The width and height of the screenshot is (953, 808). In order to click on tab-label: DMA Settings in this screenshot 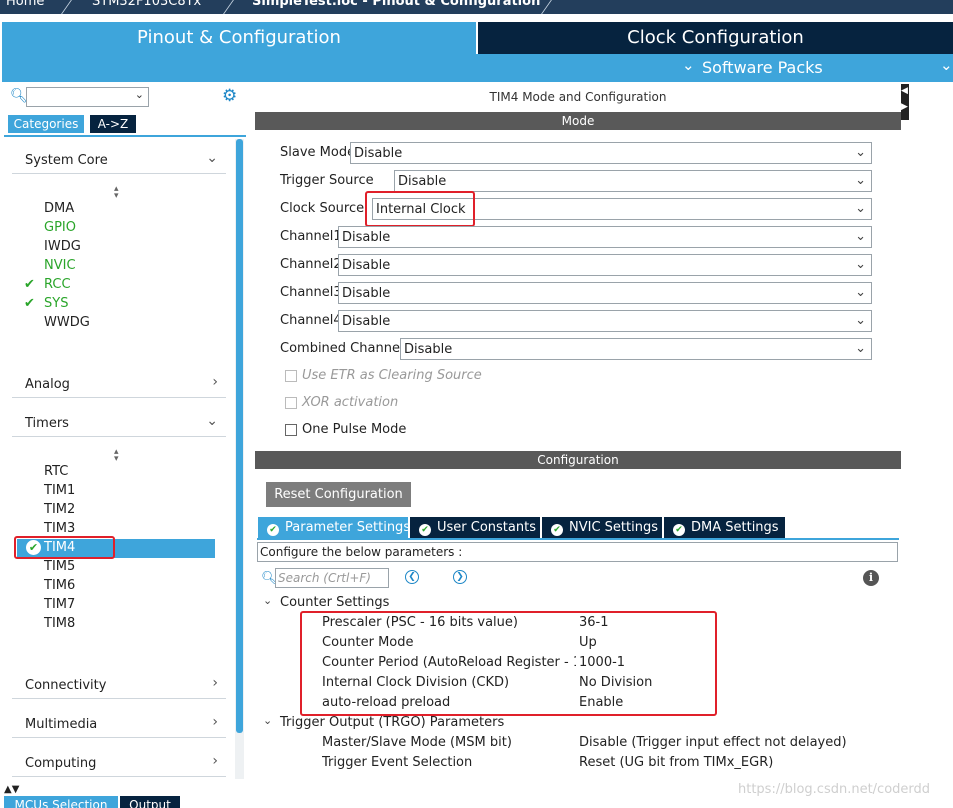, I will do `click(735, 527)`.